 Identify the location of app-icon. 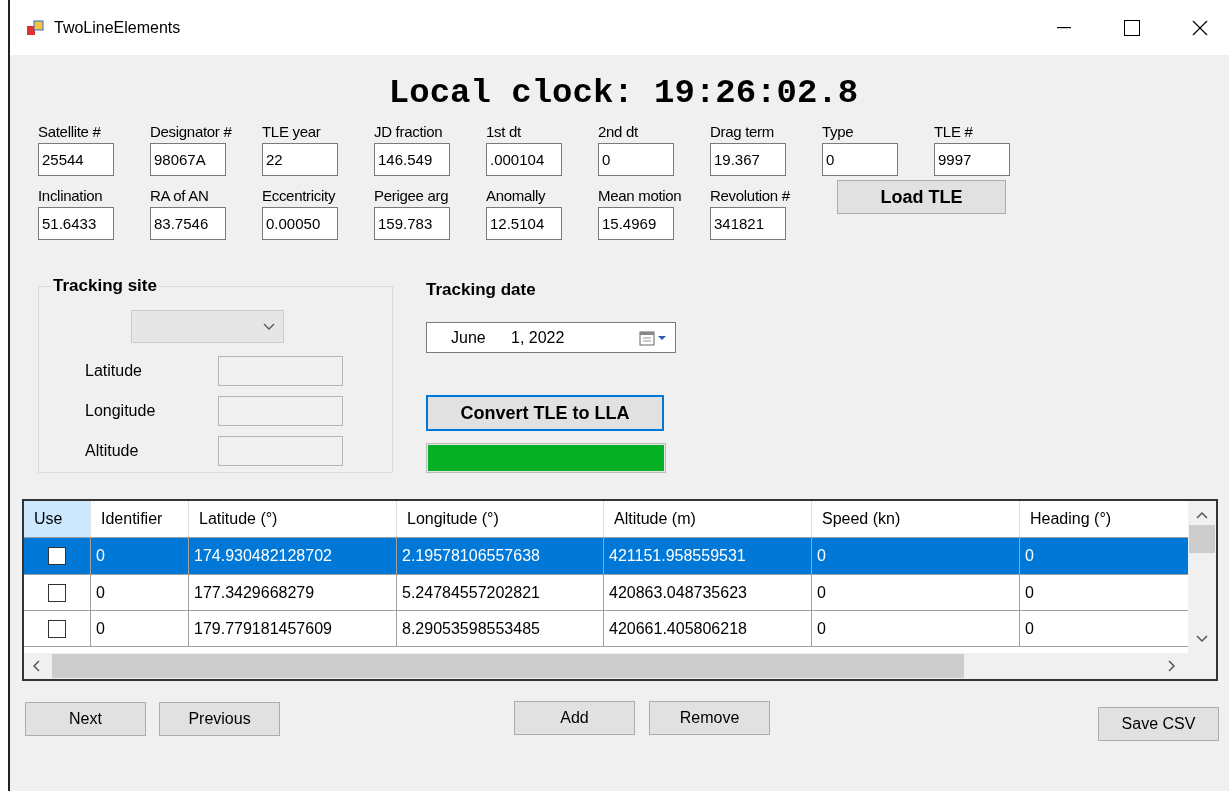
(35, 27).